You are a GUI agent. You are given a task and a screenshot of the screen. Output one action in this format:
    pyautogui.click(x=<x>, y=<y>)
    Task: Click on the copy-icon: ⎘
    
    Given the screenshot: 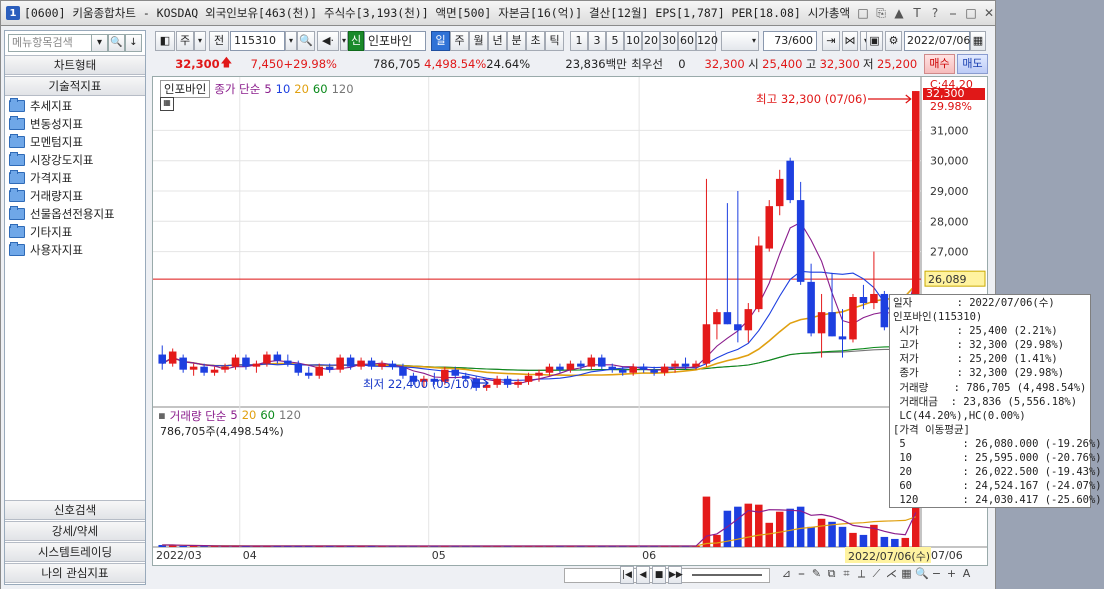 What is the action you would take?
    pyautogui.click(x=881, y=13)
    